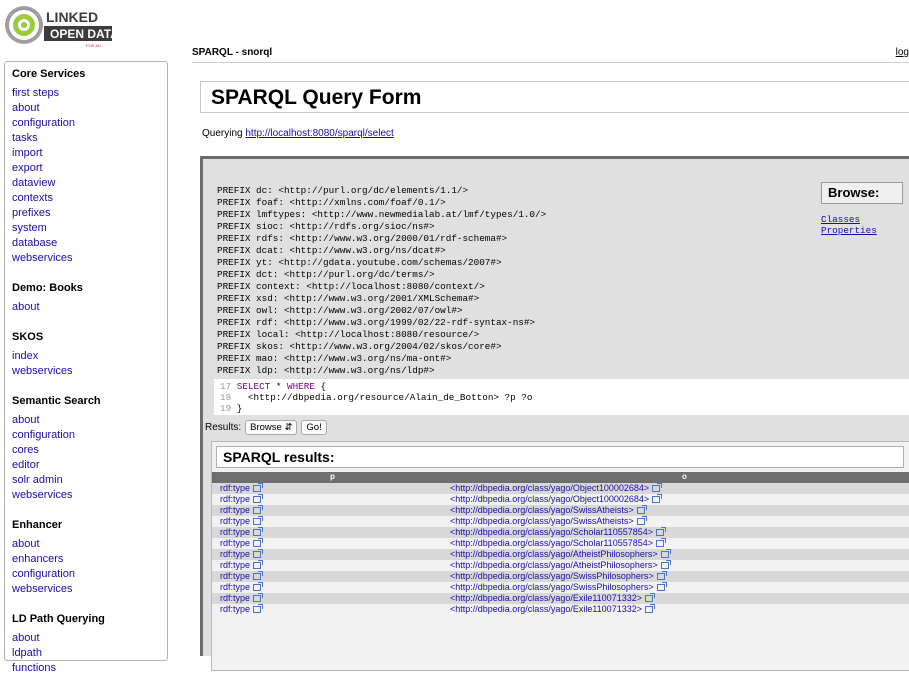  Describe the element at coordinates (89, 228) in the screenshot. I see `sidebar-link: system` at that location.